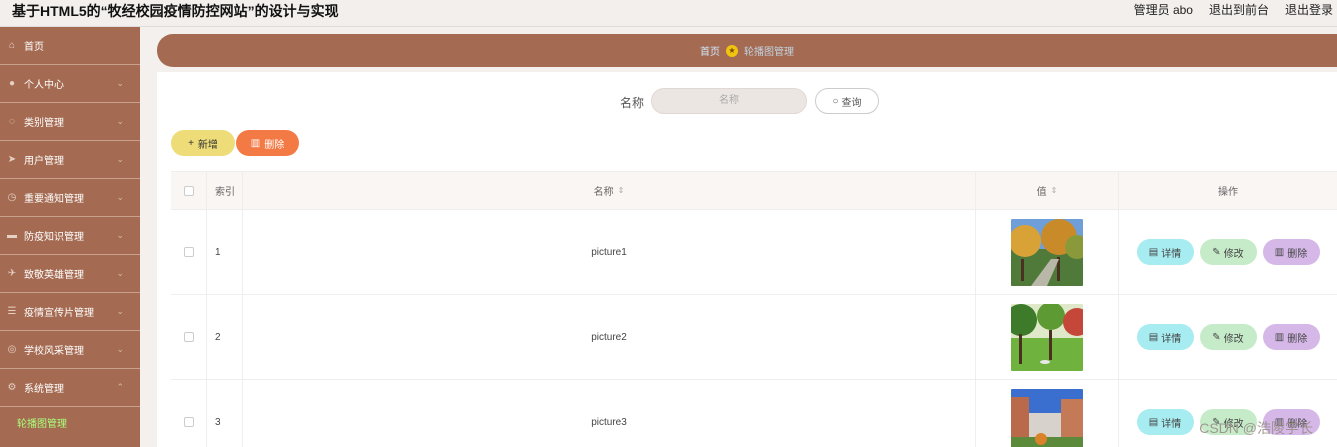 Image resolution: width=1337 pixels, height=447 pixels. What do you see at coordinates (70, 422) in the screenshot?
I see `sidebar-subitem-carousel: 轮播图管理` at bounding box center [70, 422].